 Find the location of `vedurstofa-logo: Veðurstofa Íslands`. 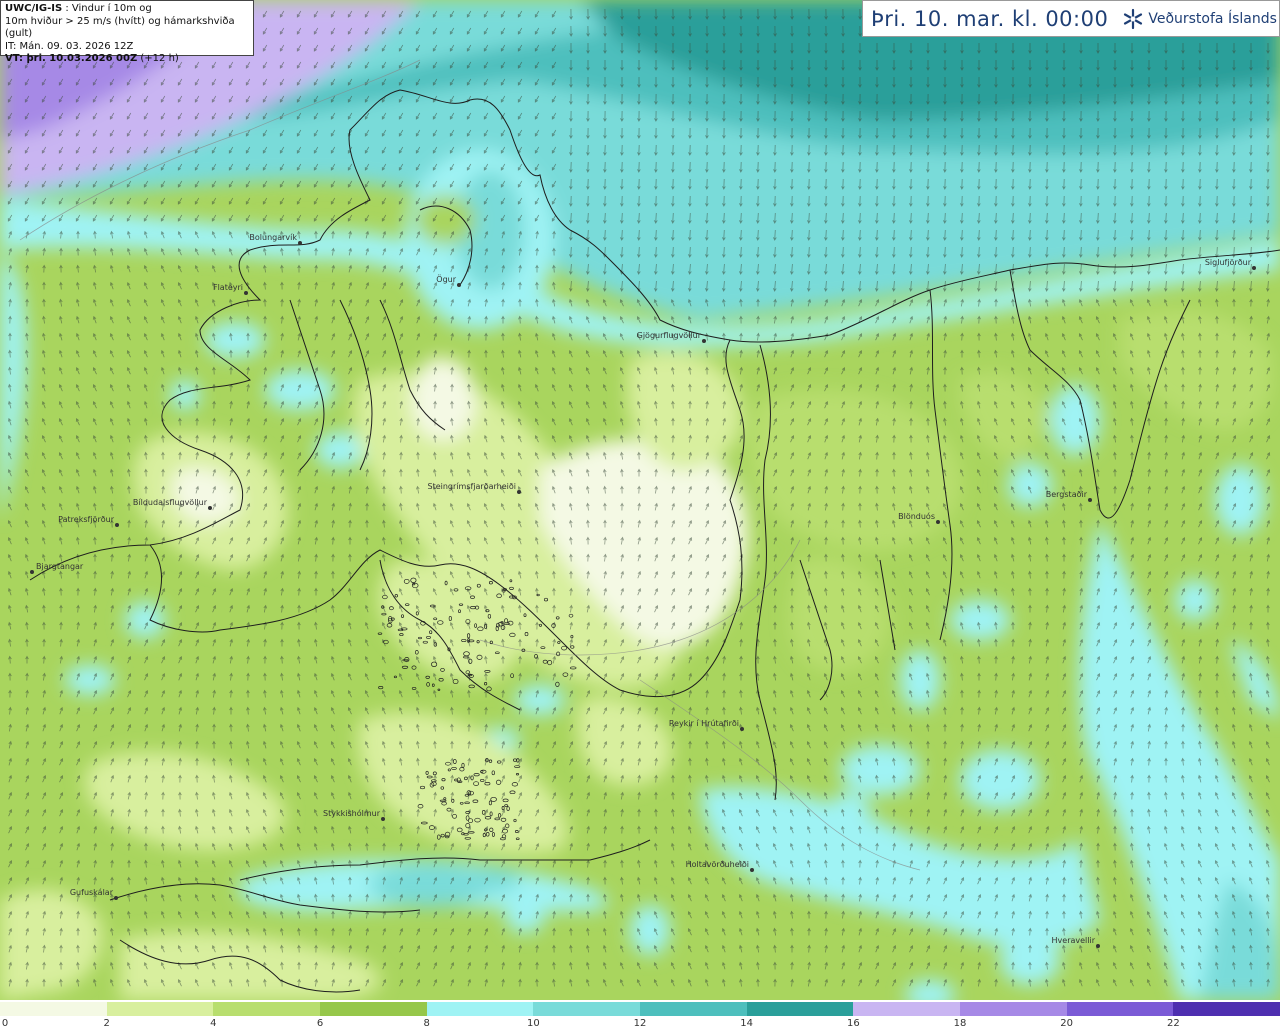

vedurstofa-logo: Veðurstofa Íslands is located at coordinates (1199, 19).